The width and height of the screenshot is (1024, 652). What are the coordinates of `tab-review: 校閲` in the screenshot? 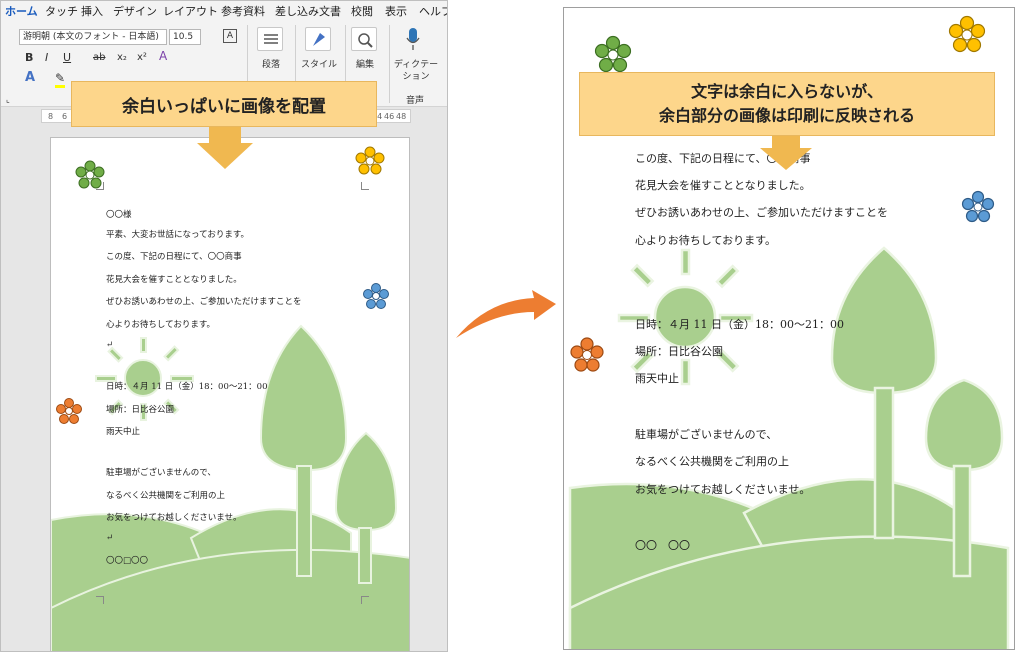 It's located at (362, 11).